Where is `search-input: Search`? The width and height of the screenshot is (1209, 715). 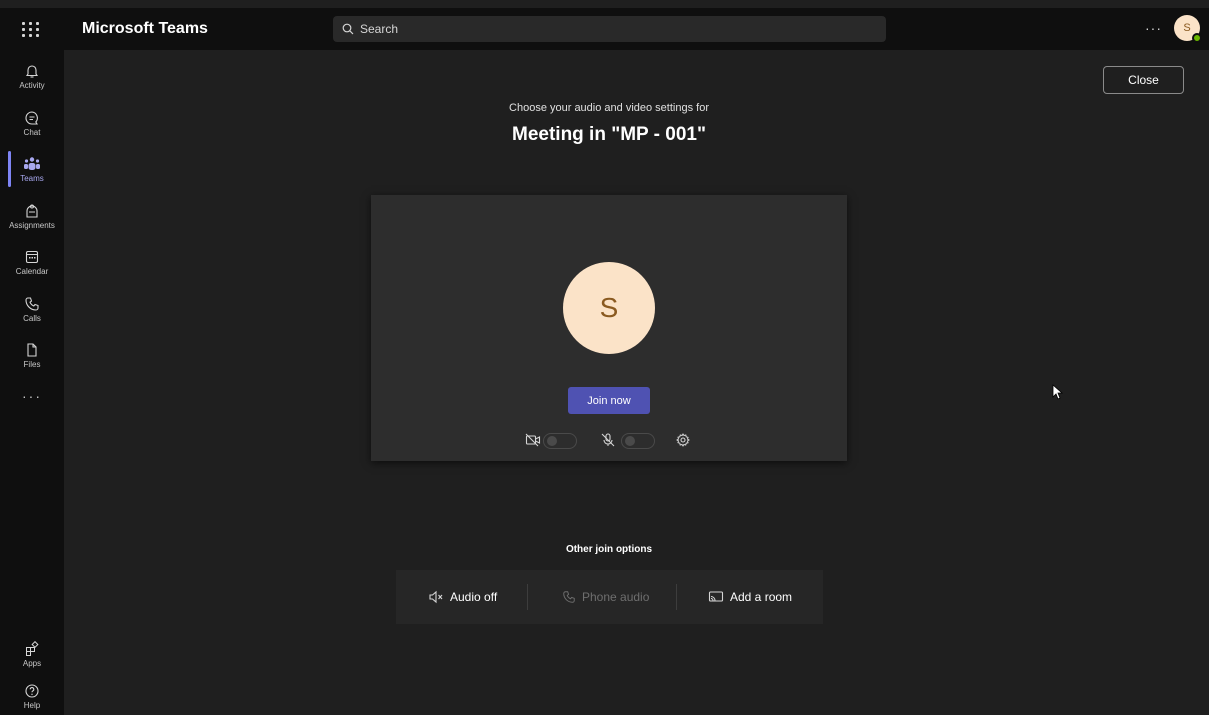
search-input: Search is located at coordinates (609, 29).